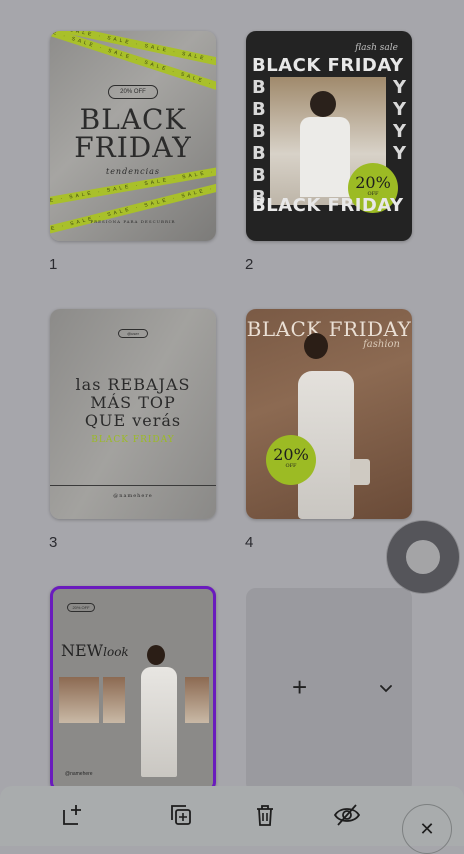  Describe the element at coordinates (95, 650) in the screenshot. I see `headline: NEWlook` at that location.